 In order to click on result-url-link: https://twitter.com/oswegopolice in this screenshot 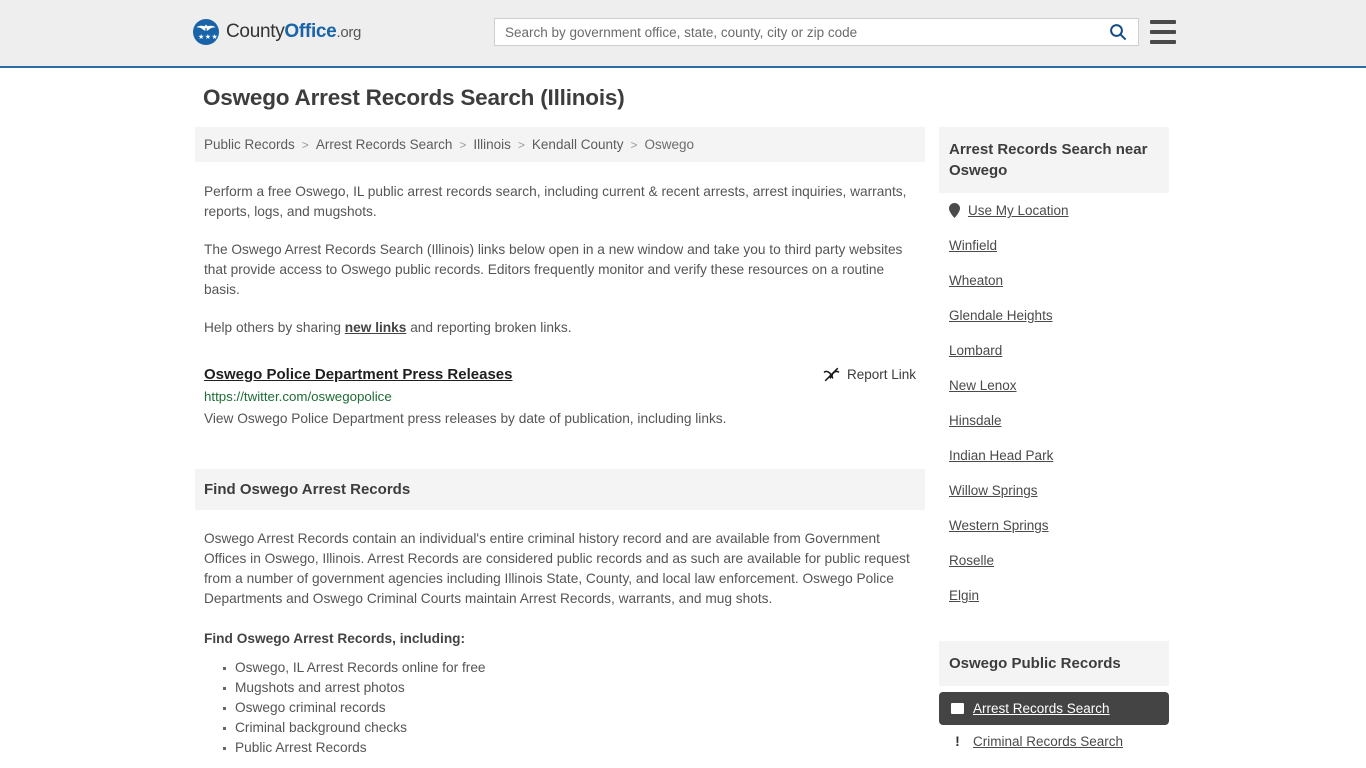, I will do `click(560, 396)`.